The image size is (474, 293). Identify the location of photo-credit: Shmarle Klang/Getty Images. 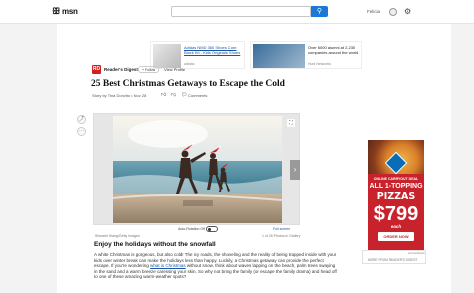
(117, 236).